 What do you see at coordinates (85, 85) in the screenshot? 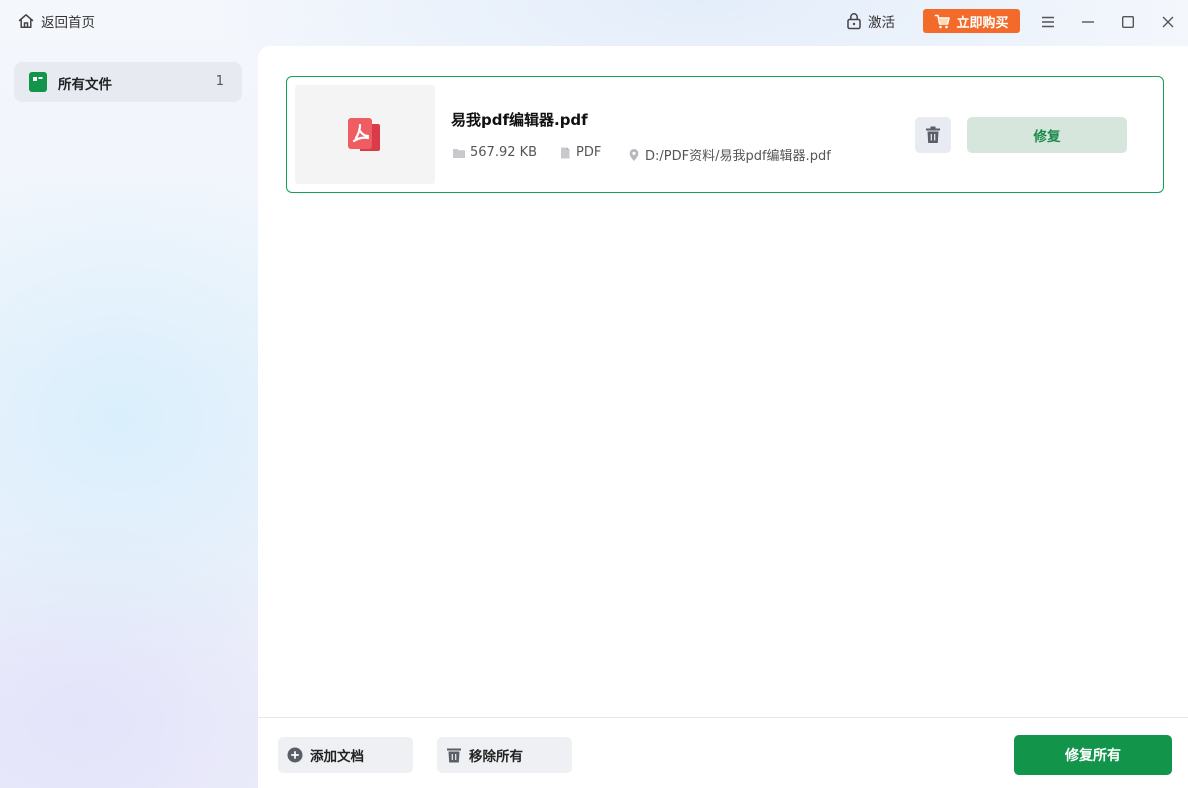
I see `sidebar-item-label: 所有文件` at bounding box center [85, 85].